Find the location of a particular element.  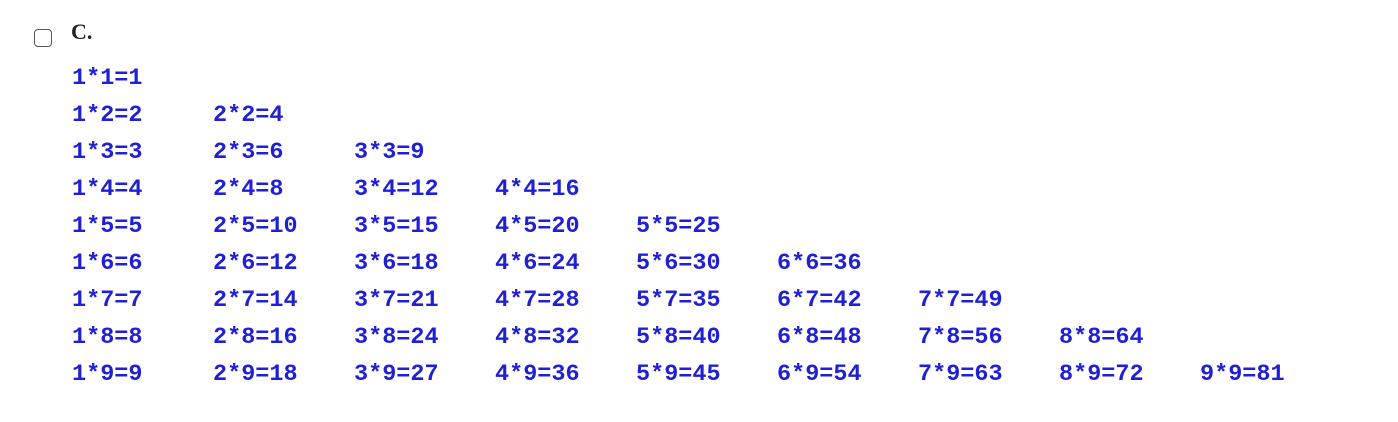

product-entry: 5*7=35 is located at coordinates (678, 300).